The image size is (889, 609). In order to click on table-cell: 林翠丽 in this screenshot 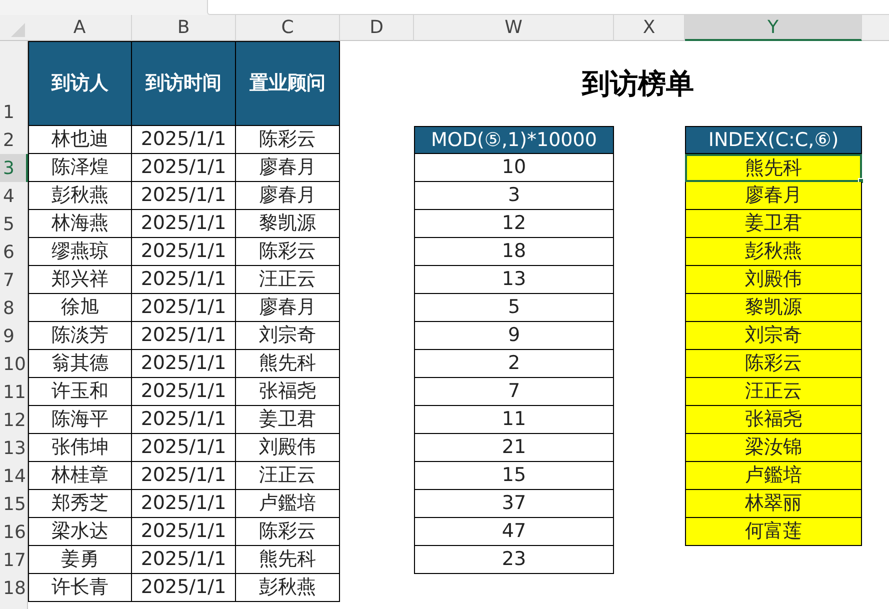, I will do `click(773, 504)`.